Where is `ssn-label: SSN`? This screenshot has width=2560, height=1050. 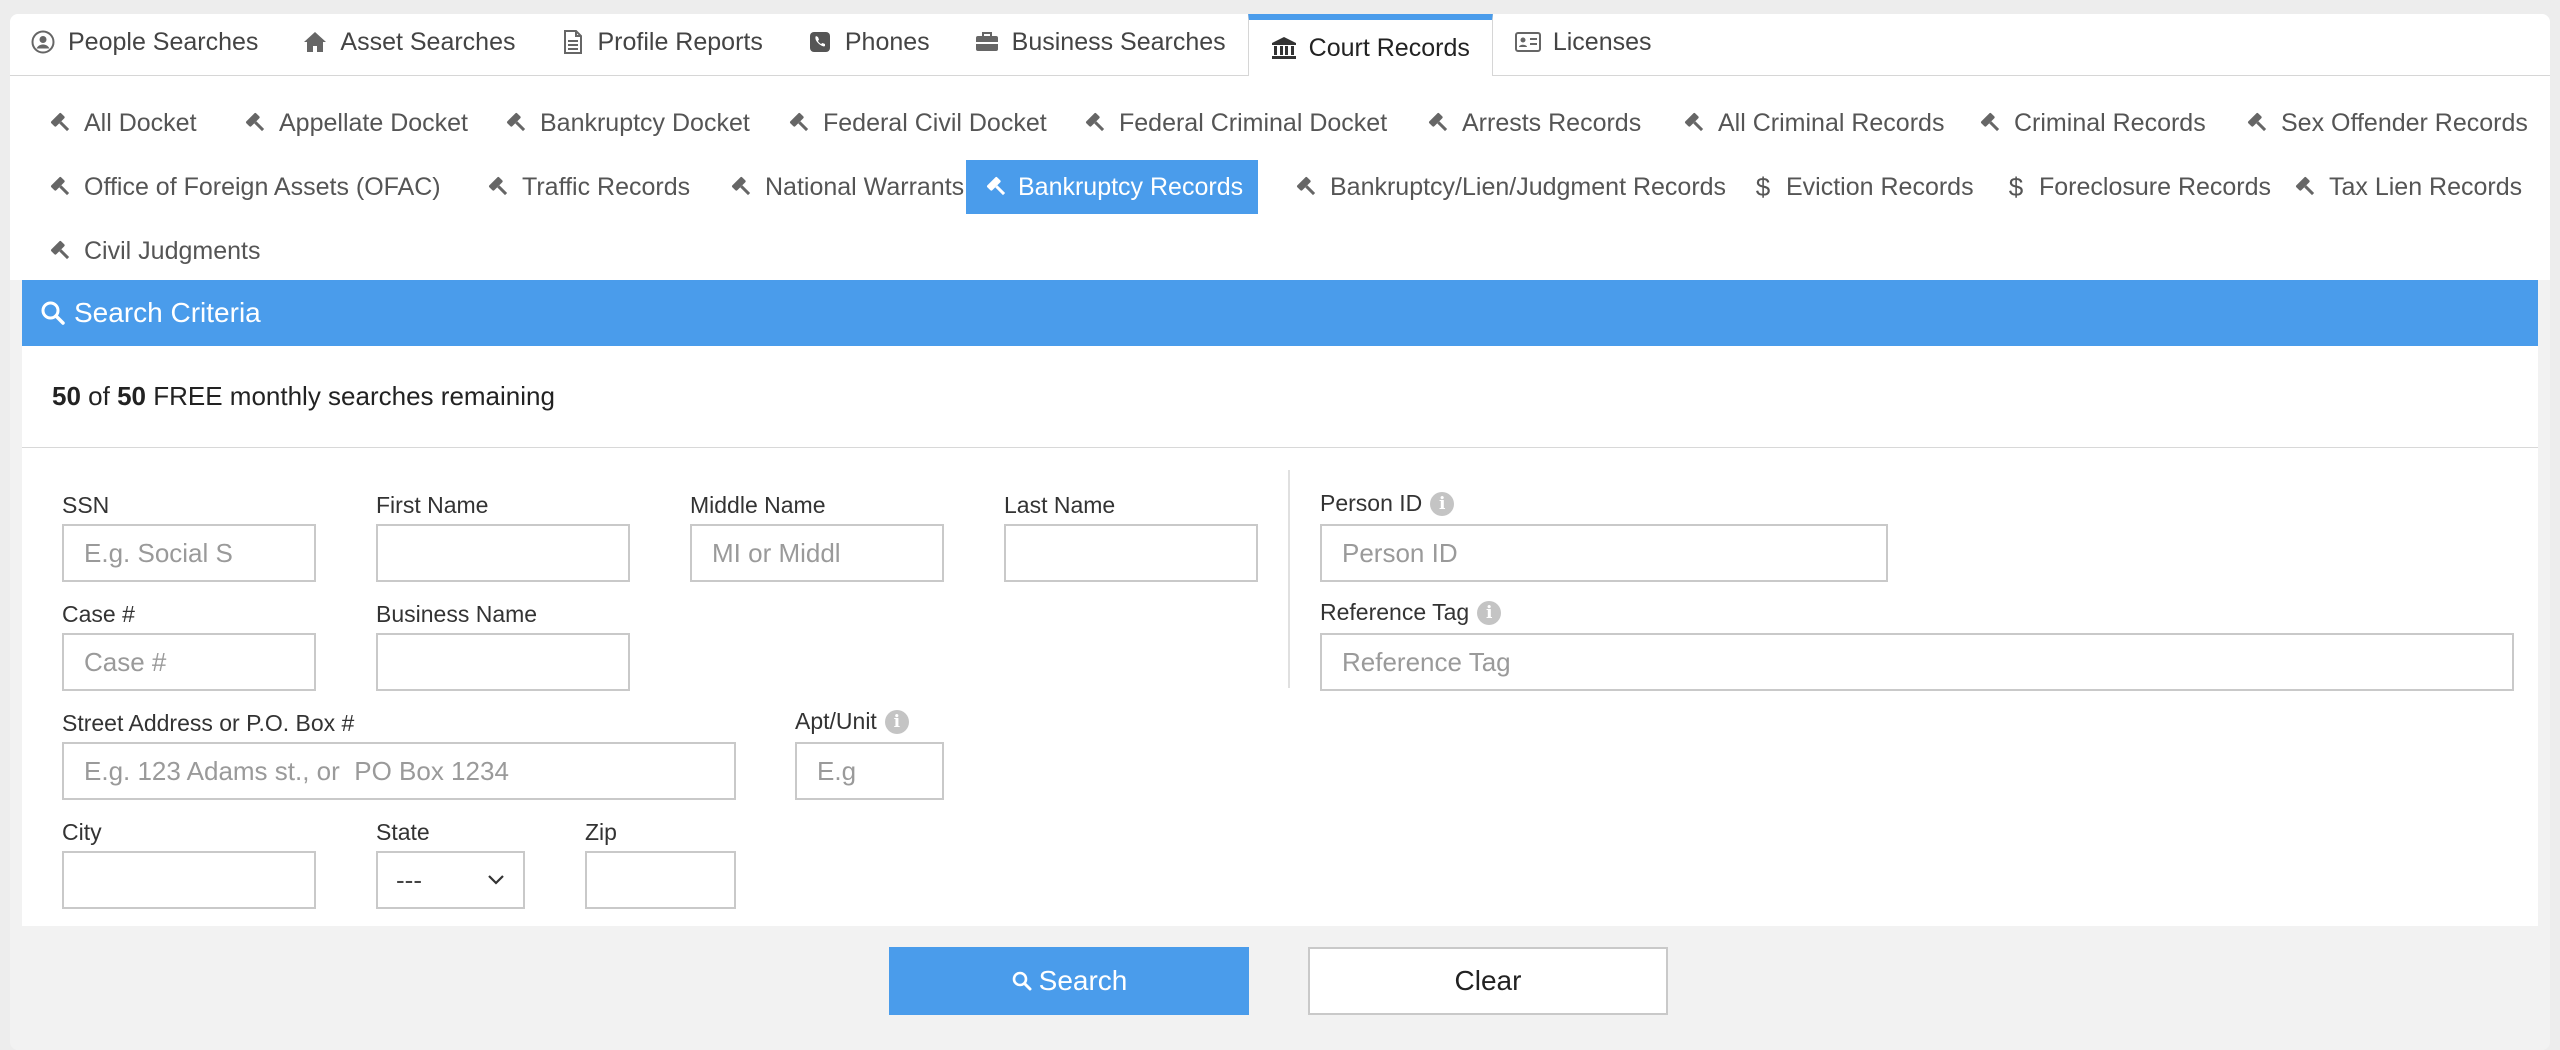
ssn-label: SSN is located at coordinates (86, 505).